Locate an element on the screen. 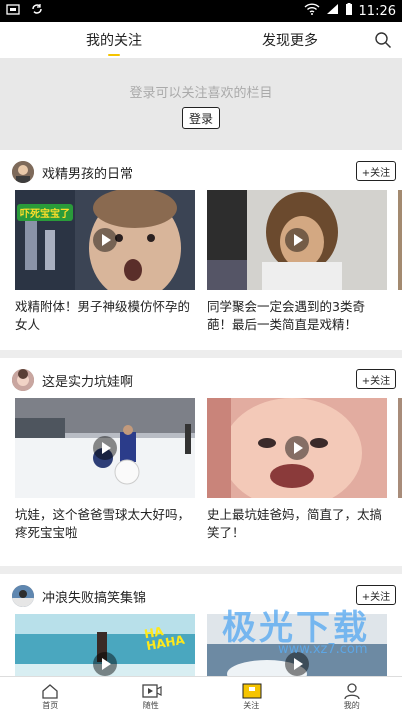 The height and width of the screenshot is (716, 402). user-icon is located at coordinates (352, 690).